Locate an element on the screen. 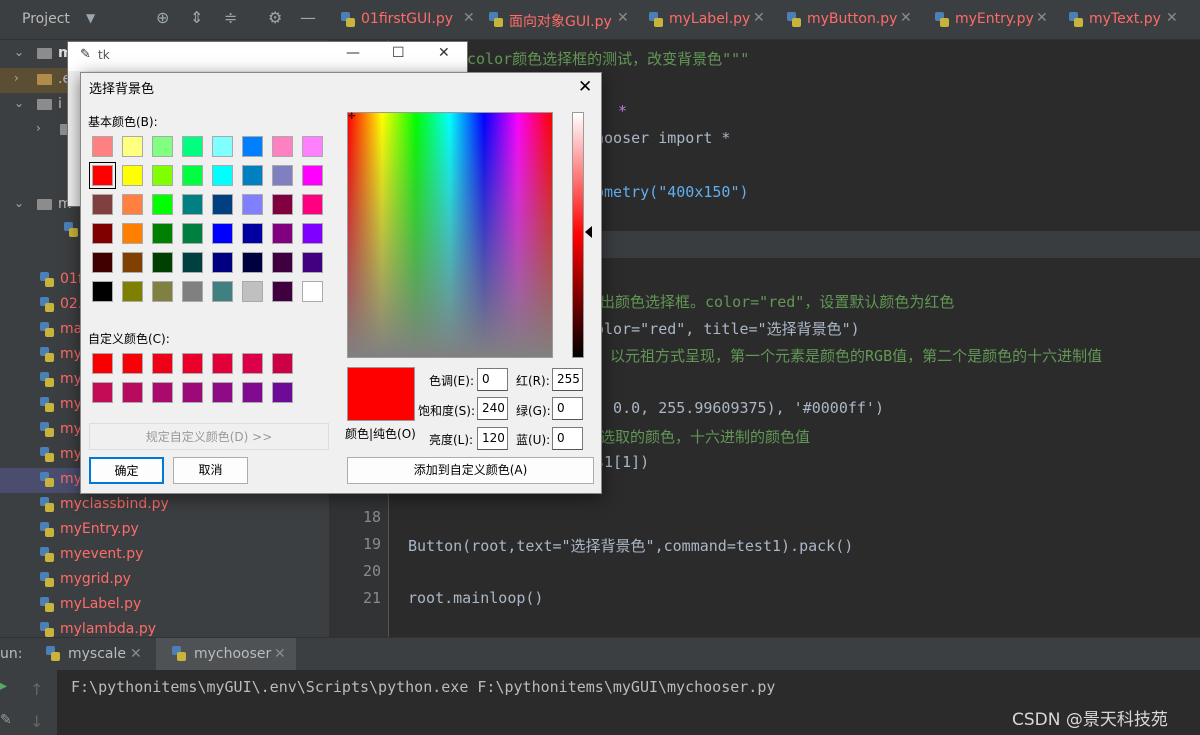 The image size is (1200, 735). tab-mybutton: myButton.py ✕ is located at coordinates (857, 19).